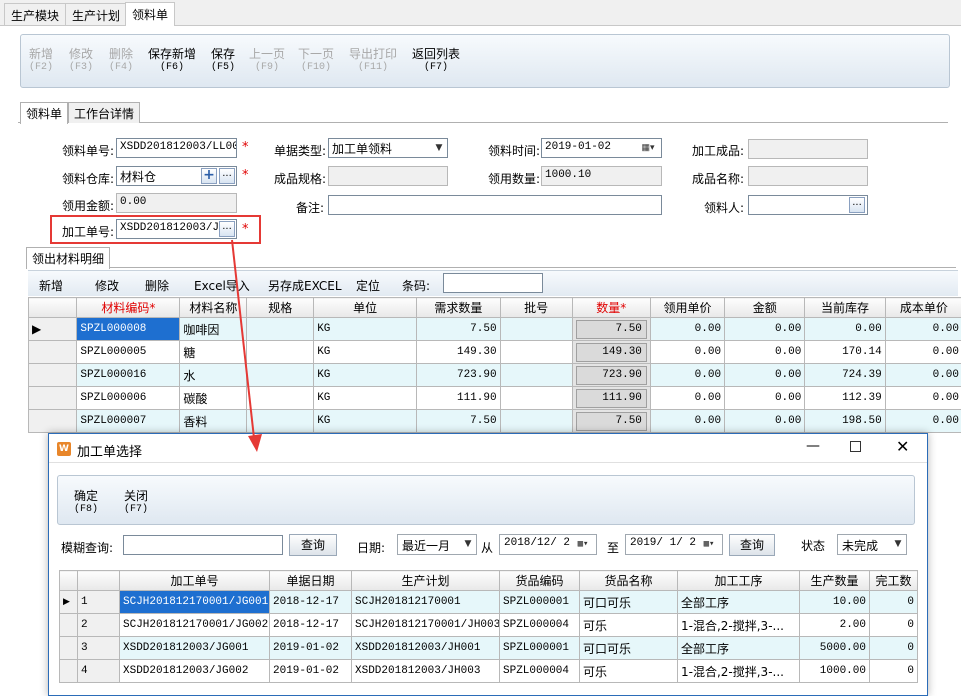 The width and height of the screenshot is (961, 696). What do you see at coordinates (845, 307) in the screenshot?
I see `col-header: 当前库存` at bounding box center [845, 307].